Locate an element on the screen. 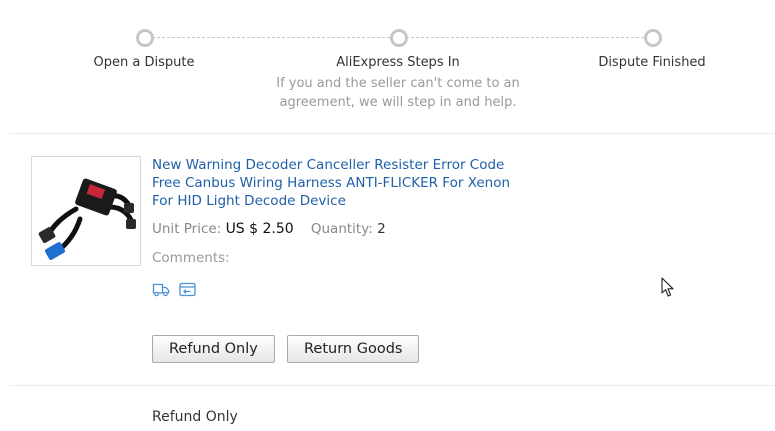 This screenshot has height=431, width=775. unit-price-value: US $ 2.50 is located at coordinates (259, 229).